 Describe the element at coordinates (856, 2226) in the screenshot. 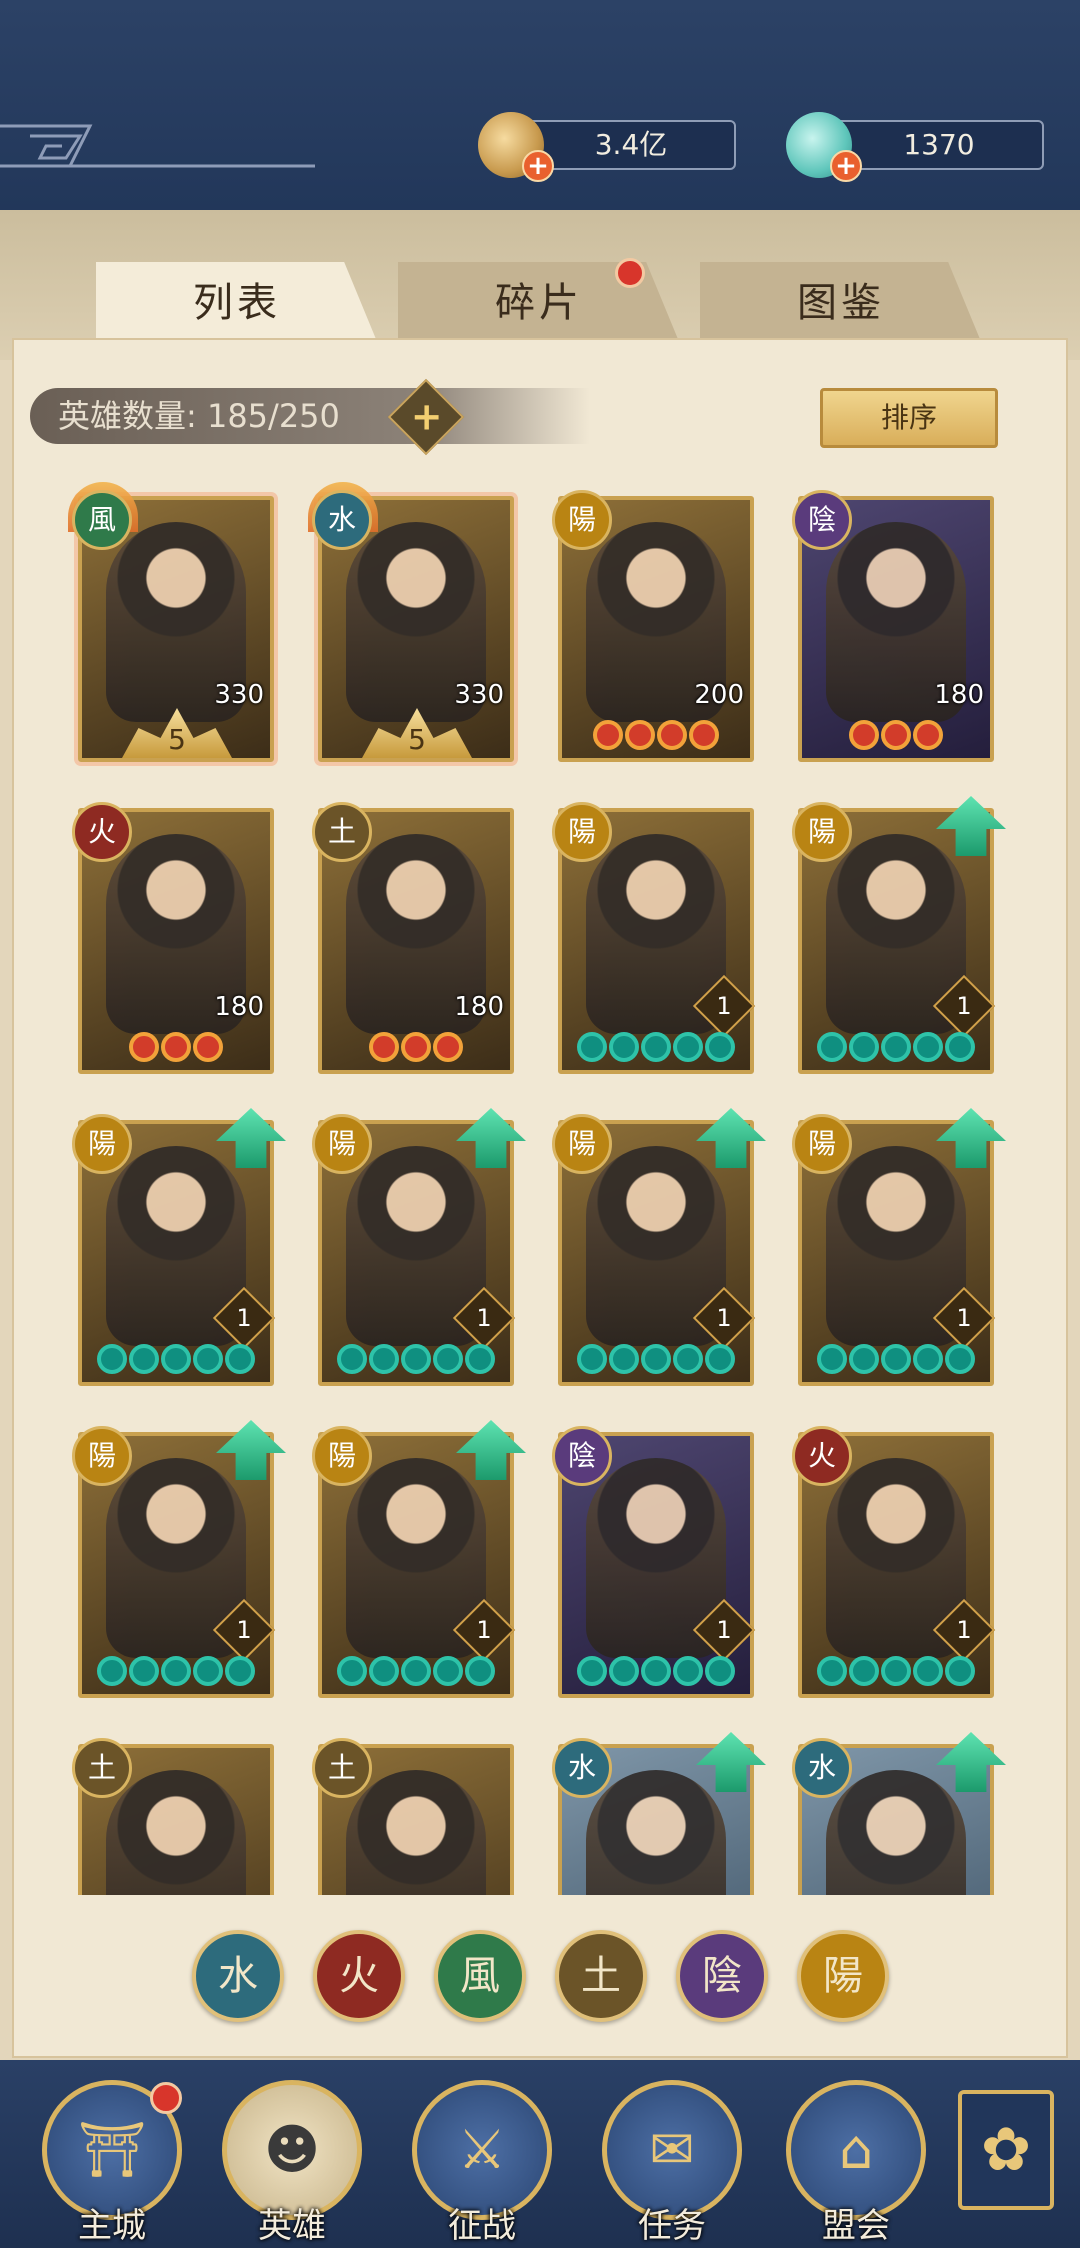

I see `nav-guild-label: 盟会` at that location.